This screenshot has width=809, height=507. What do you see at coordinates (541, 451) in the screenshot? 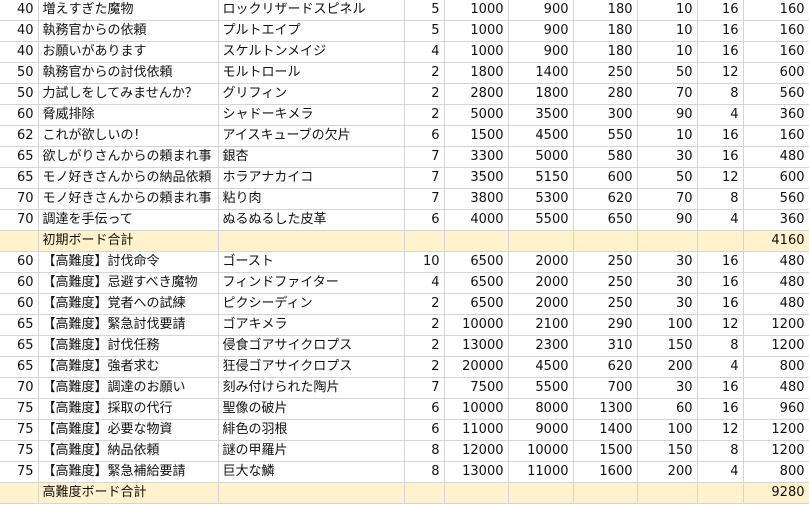
I see `cell-exp: 10000` at bounding box center [541, 451].